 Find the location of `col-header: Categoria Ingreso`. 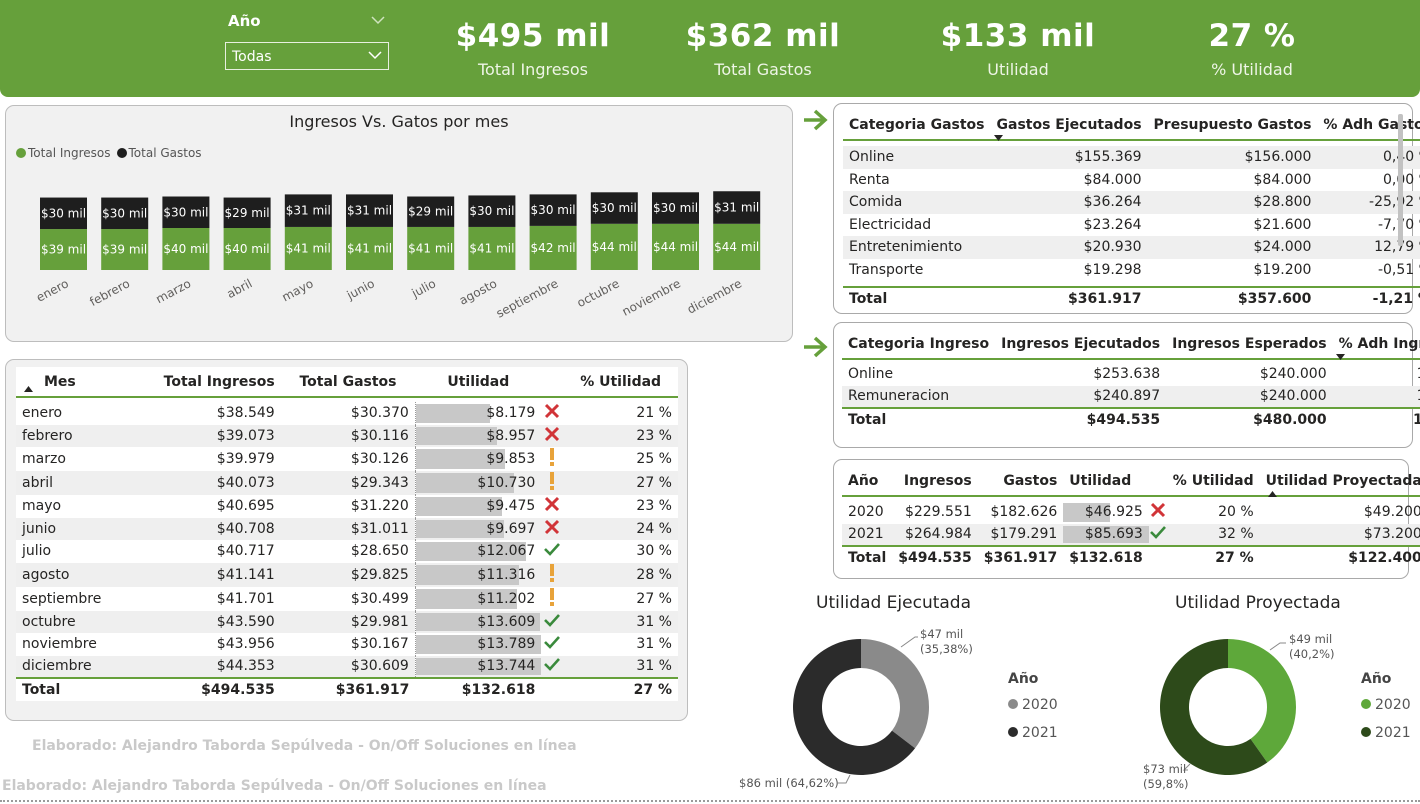

col-header: Categoria Ingreso is located at coordinates (919, 344).